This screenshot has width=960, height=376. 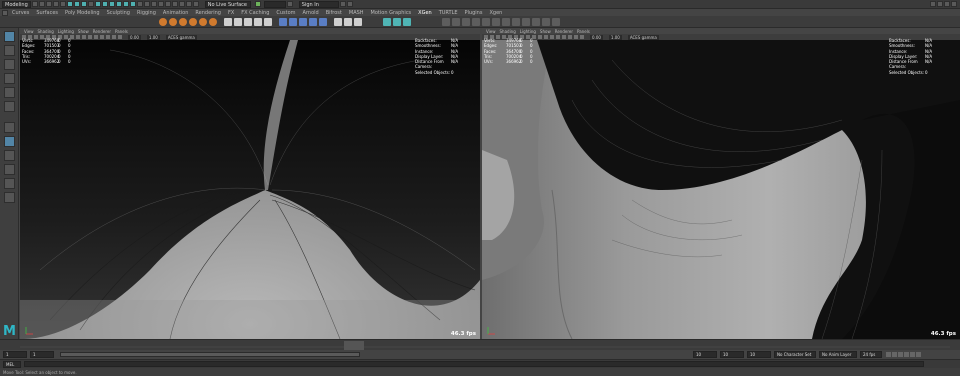 What do you see at coordinates (139, 4) in the screenshot?
I see `history-icon` at bounding box center [139, 4].